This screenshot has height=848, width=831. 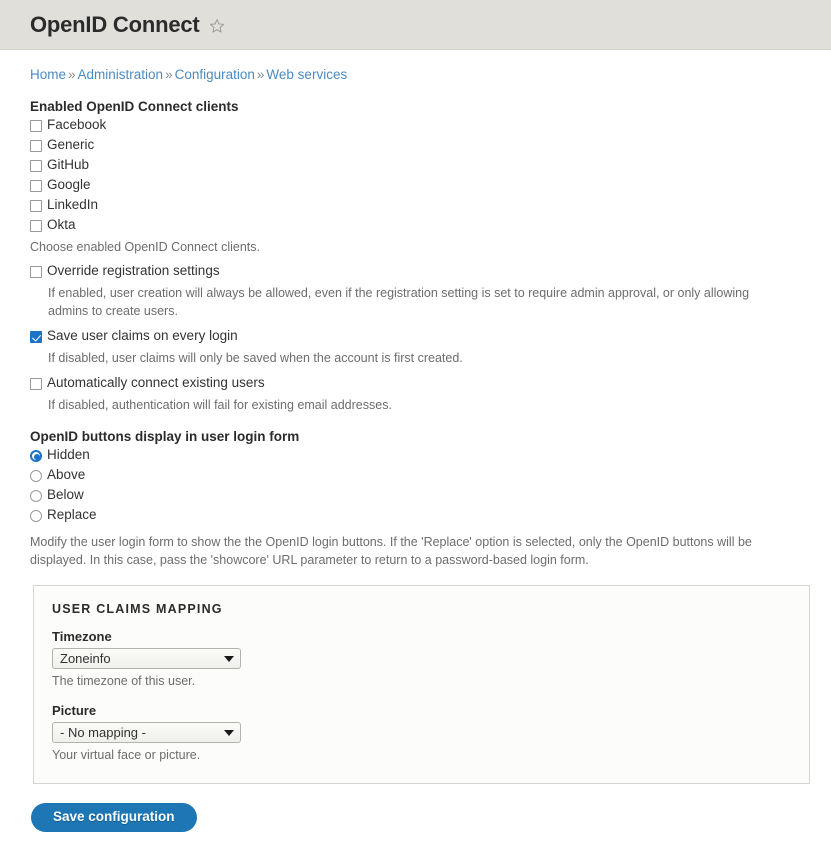 What do you see at coordinates (215, 74) in the screenshot?
I see `breadcrumb-item-configuration: Configuration` at bounding box center [215, 74].